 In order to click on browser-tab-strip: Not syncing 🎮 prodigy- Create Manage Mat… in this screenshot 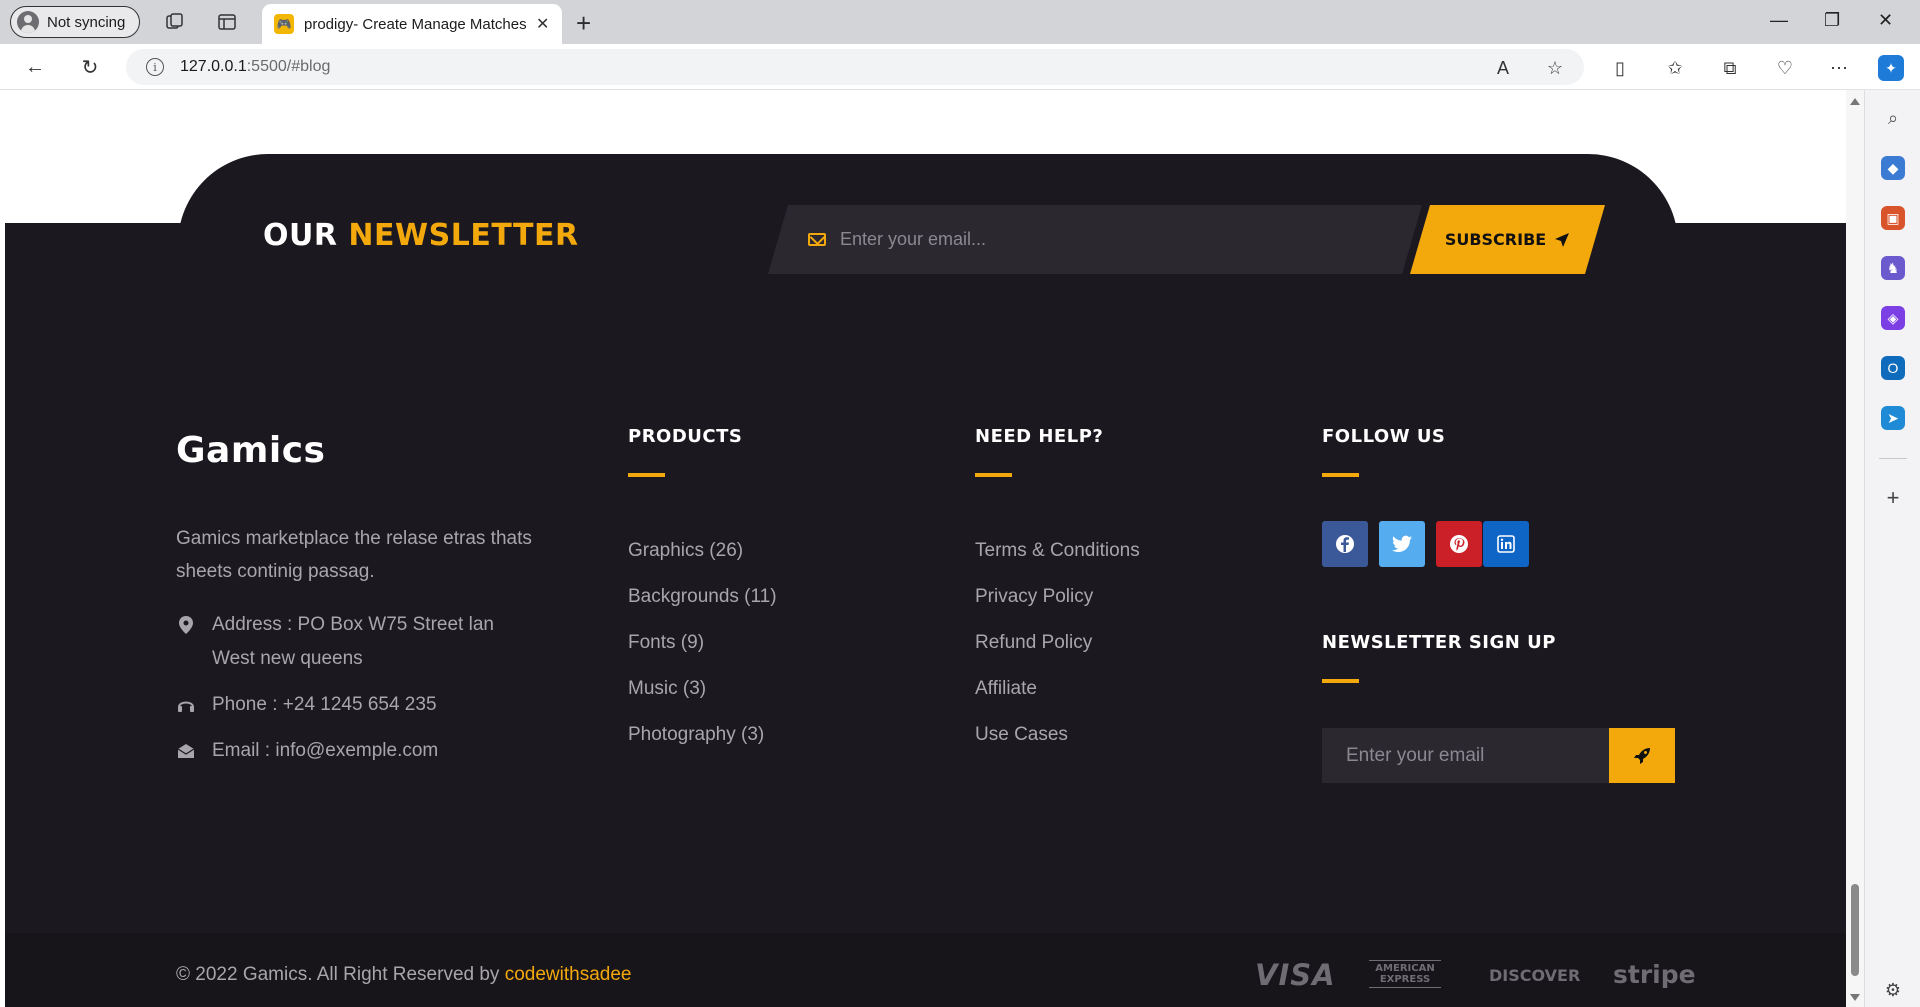, I will do `click(960, 22)`.